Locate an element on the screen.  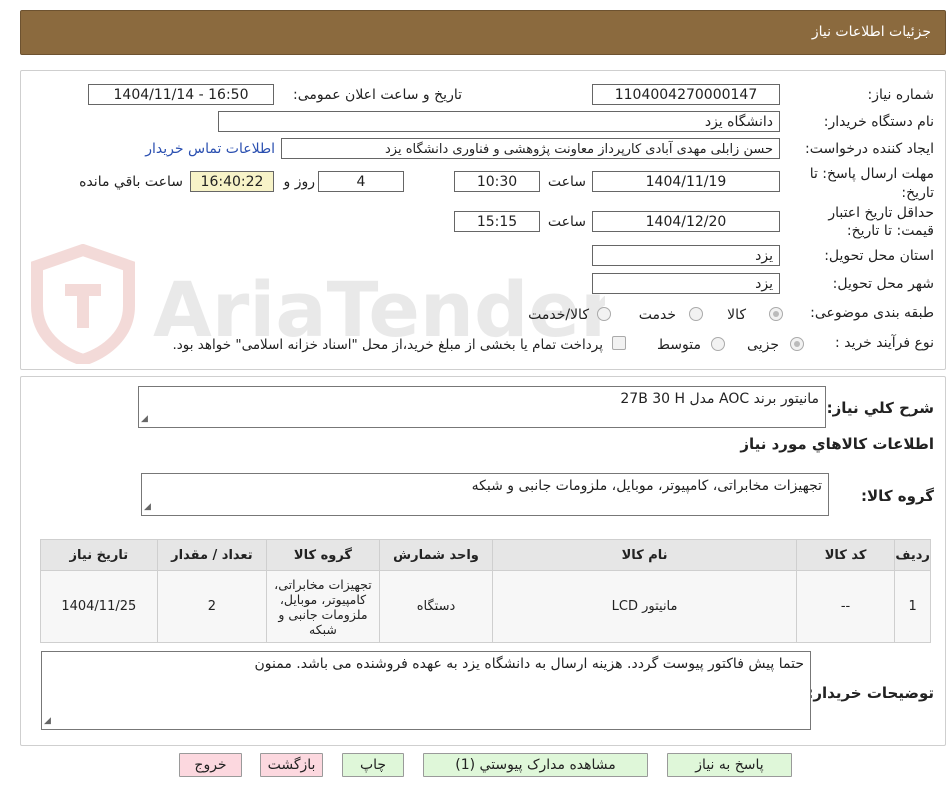
treasury-payment-checkbox is located at coordinates (619, 343).